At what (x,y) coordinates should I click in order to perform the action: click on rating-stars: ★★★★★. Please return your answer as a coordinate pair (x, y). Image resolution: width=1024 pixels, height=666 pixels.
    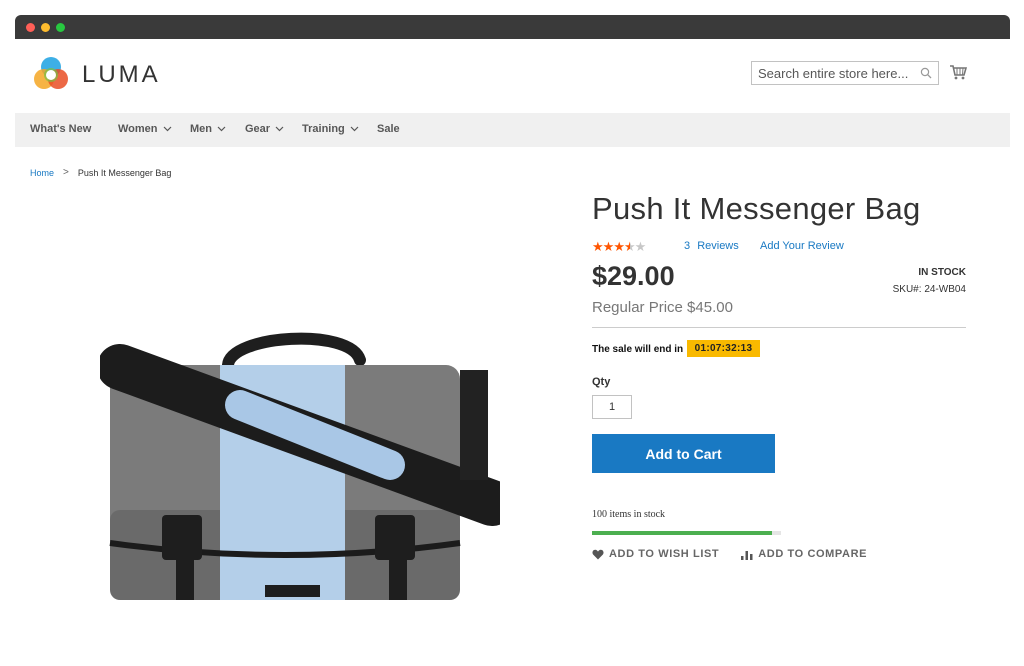
    Looking at the image, I should click on (619, 247).